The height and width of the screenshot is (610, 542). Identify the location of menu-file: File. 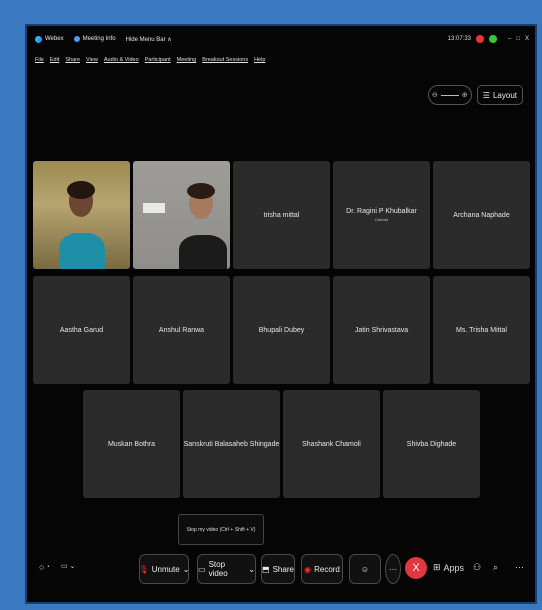
(39, 60).